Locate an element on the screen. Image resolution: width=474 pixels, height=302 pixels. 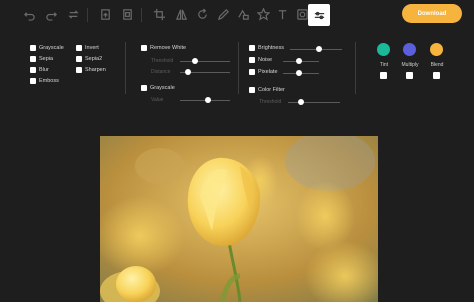
toolbar: Download is located at coordinates (237, 15).